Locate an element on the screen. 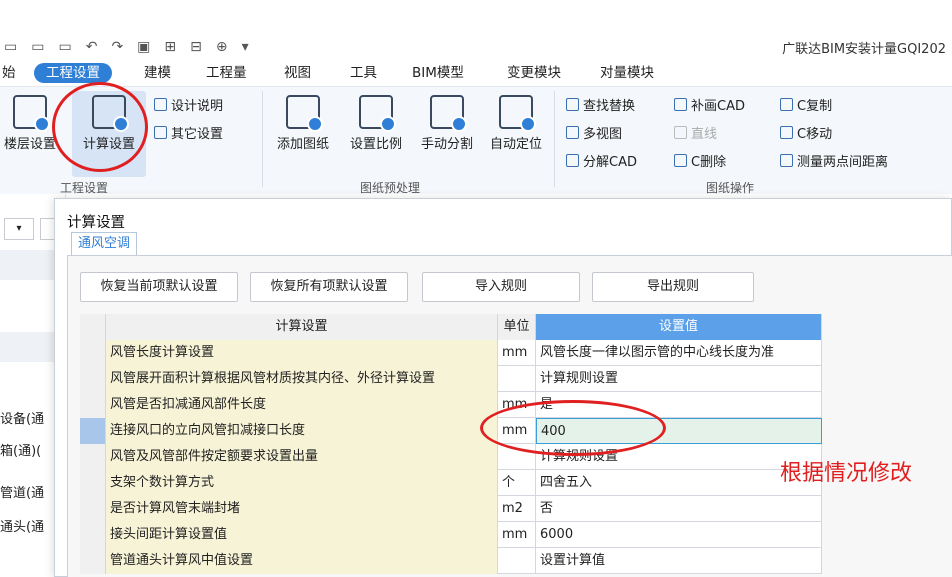 This screenshot has width=952, height=577. table-row: 支架个数计算方式个四舍五入 is located at coordinates (451, 483).